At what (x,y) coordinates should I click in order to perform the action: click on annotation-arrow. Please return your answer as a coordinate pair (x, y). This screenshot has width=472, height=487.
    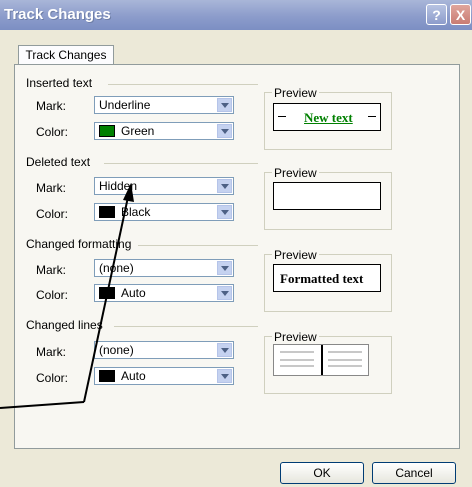
    Looking at the image, I should click on (67, 296).